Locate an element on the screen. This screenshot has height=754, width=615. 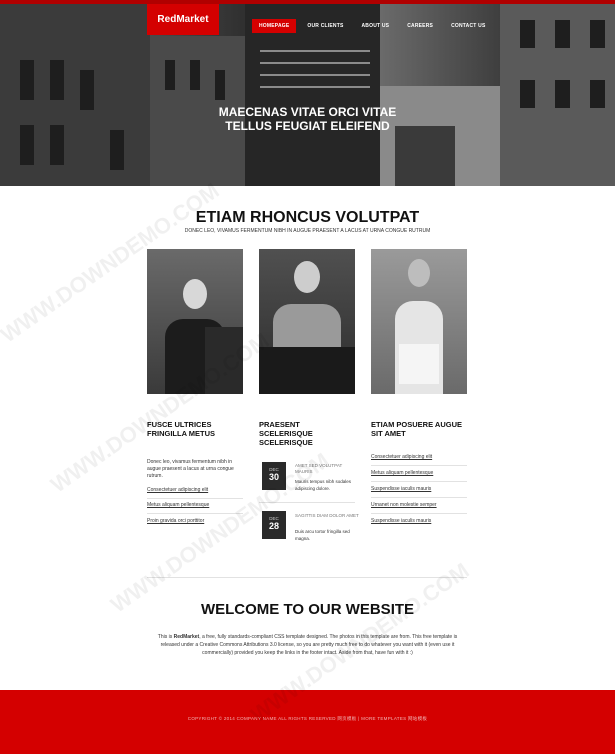
column-3: ETIAM POSUERE AUGUE SIT AMET is located at coordinates (419, 429).